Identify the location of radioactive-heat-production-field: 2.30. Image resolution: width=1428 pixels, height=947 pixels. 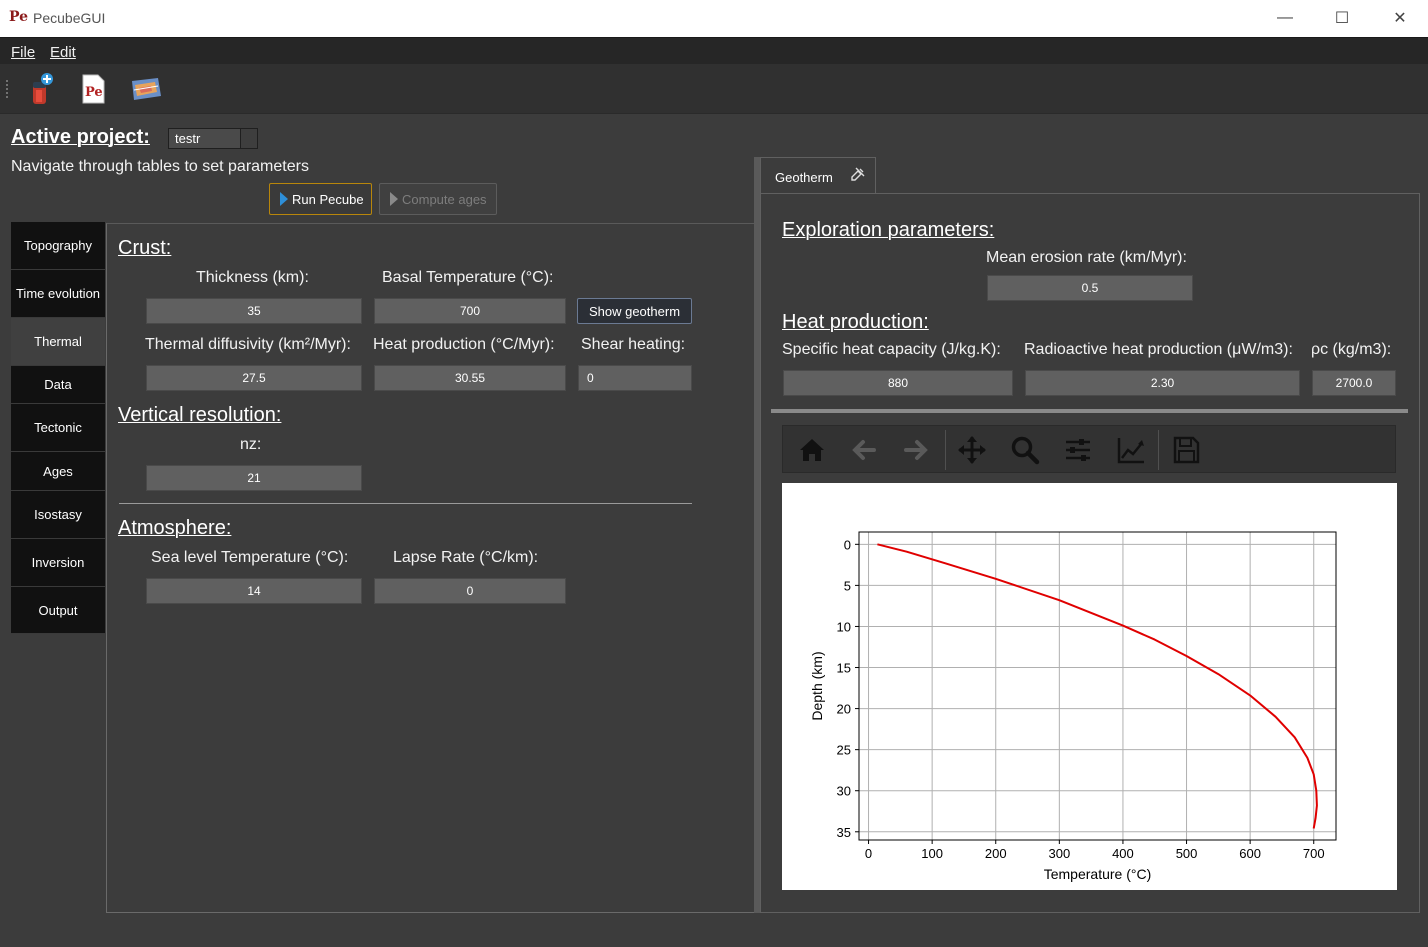
(1162, 383).